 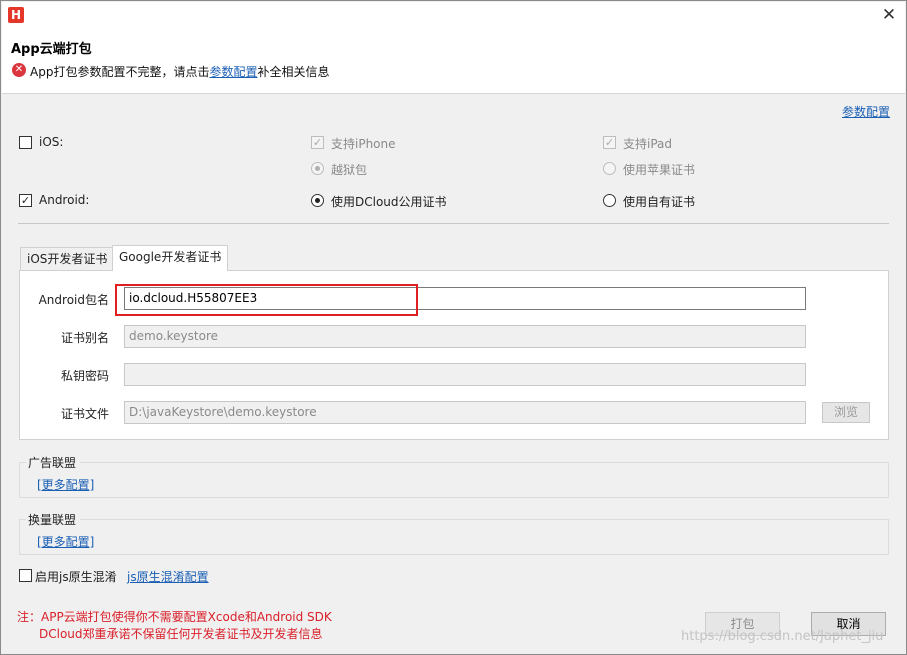 I want to click on cert-alias-label: 证书别名, so click(x=84, y=338).